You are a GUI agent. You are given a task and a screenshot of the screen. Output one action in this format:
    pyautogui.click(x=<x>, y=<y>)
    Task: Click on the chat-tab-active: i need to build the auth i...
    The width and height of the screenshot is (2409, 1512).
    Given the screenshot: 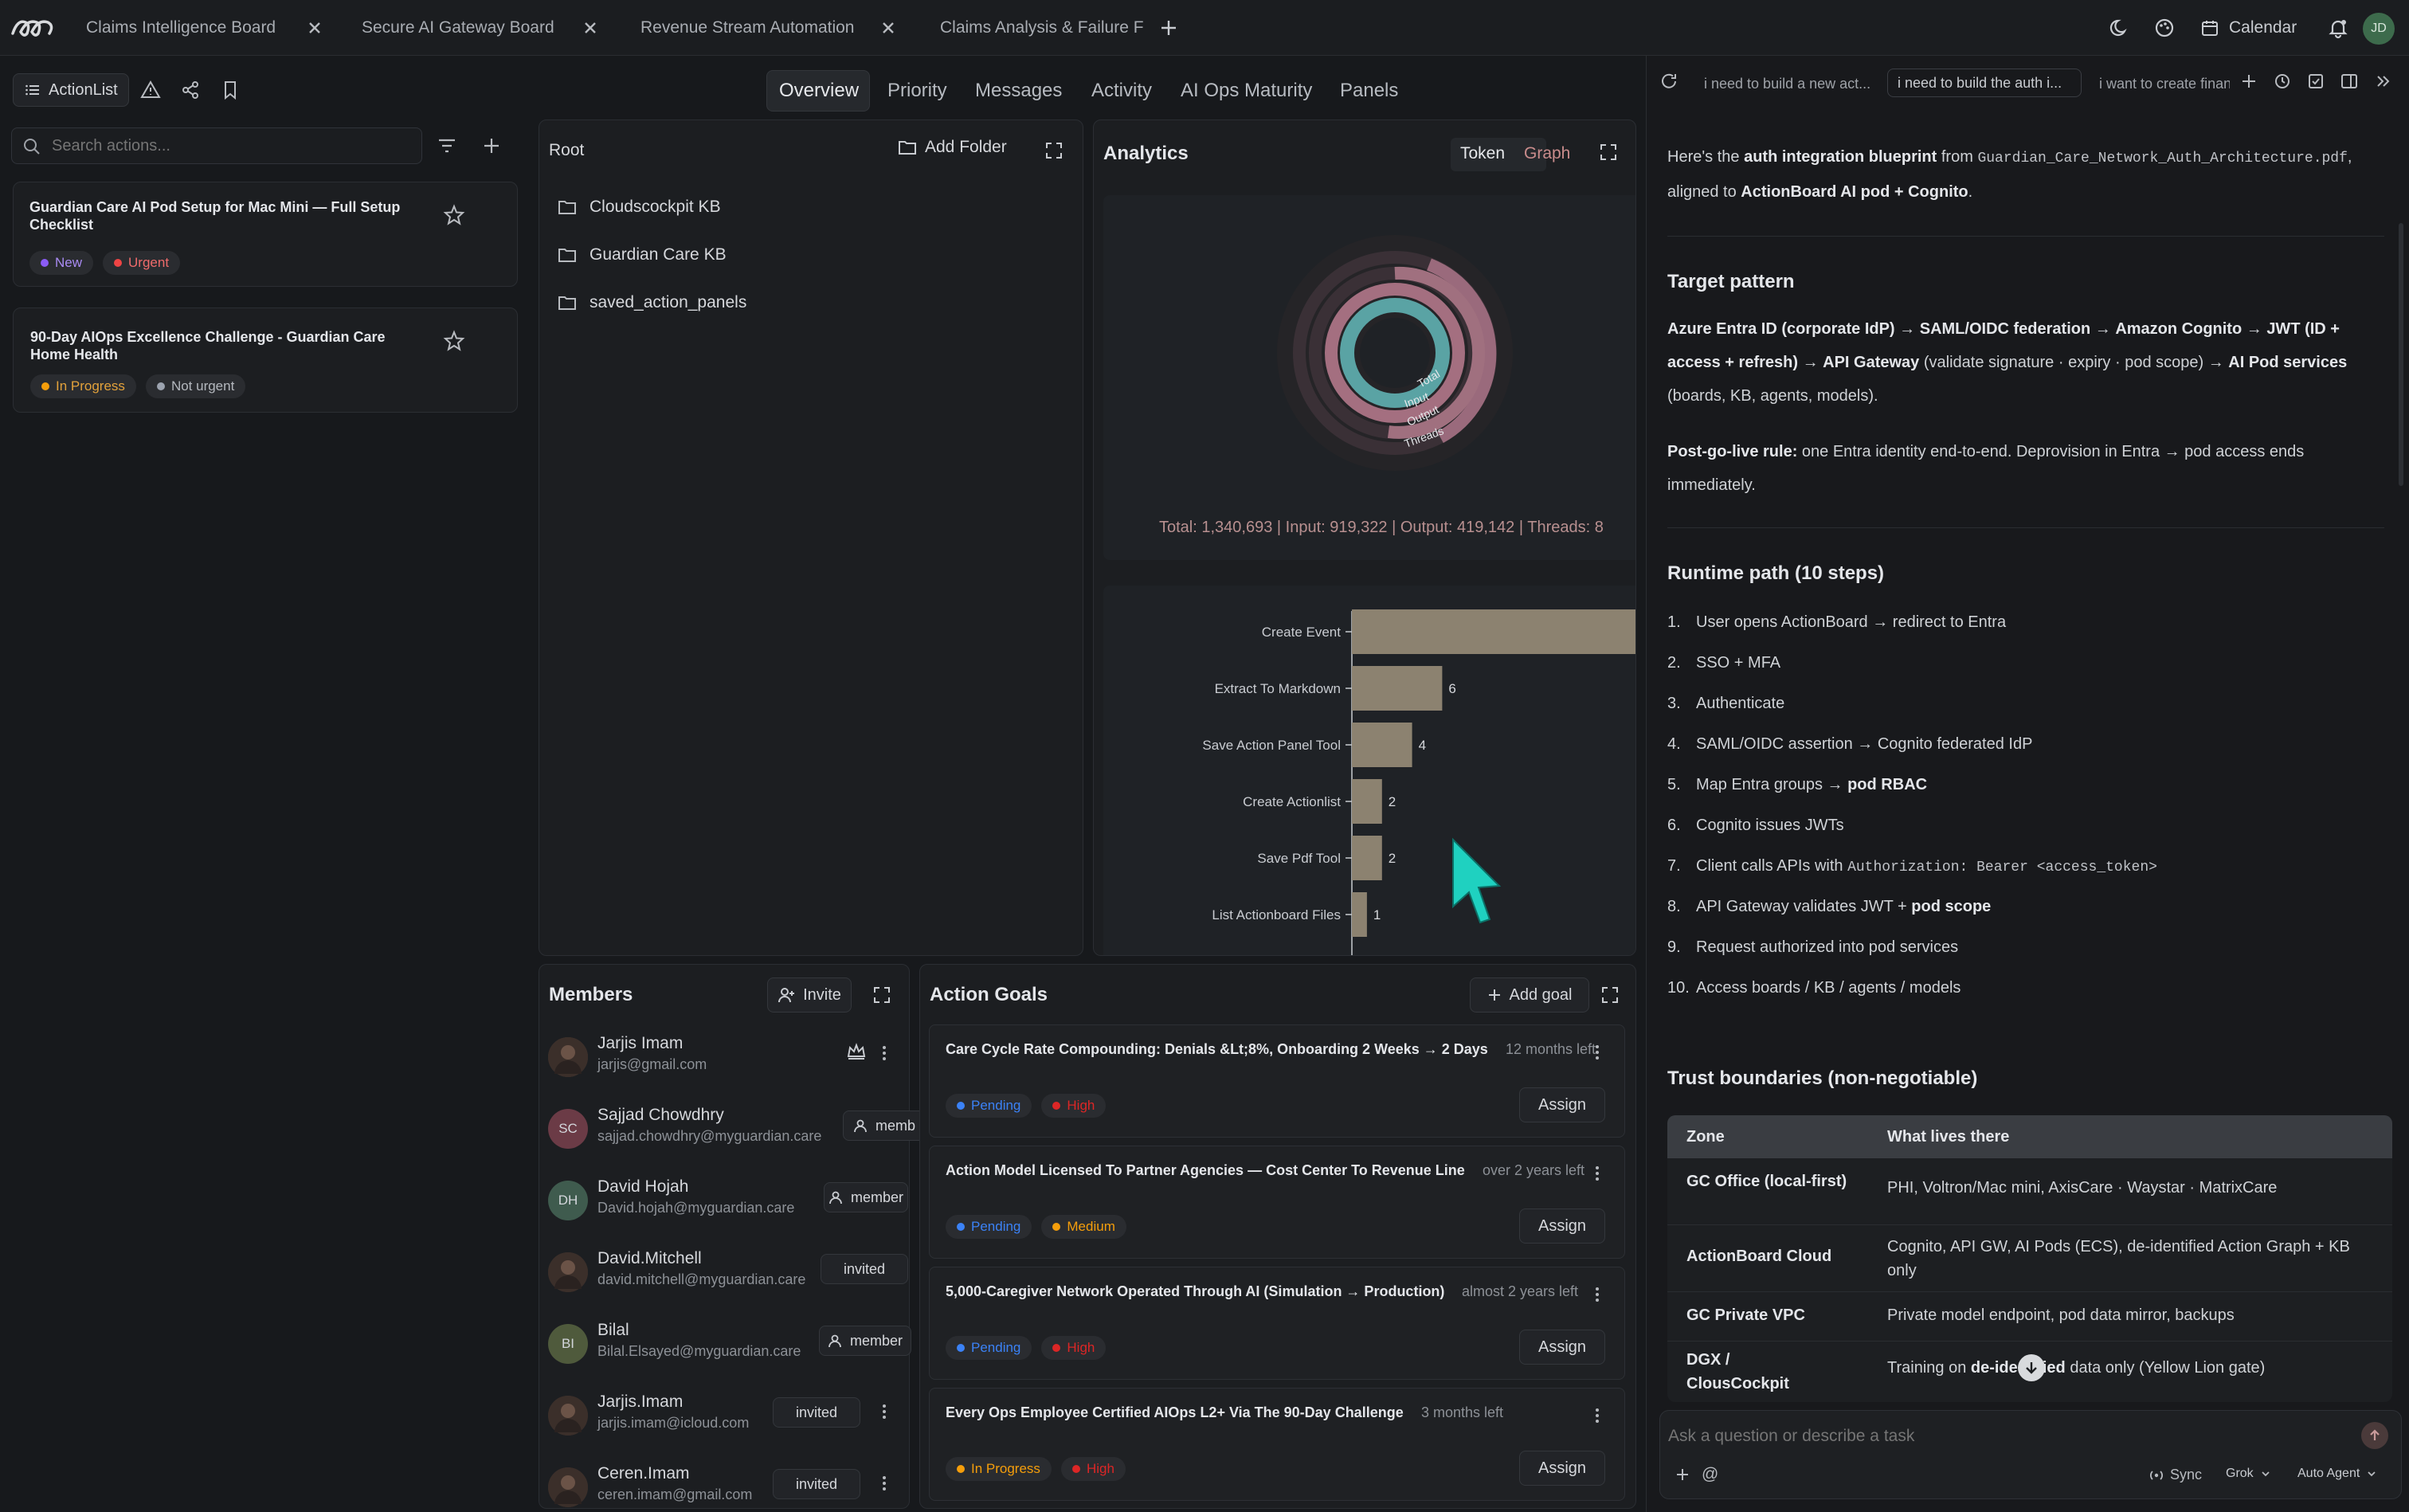 What is the action you would take?
    pyautogui.click(x=1984, y=83)
    